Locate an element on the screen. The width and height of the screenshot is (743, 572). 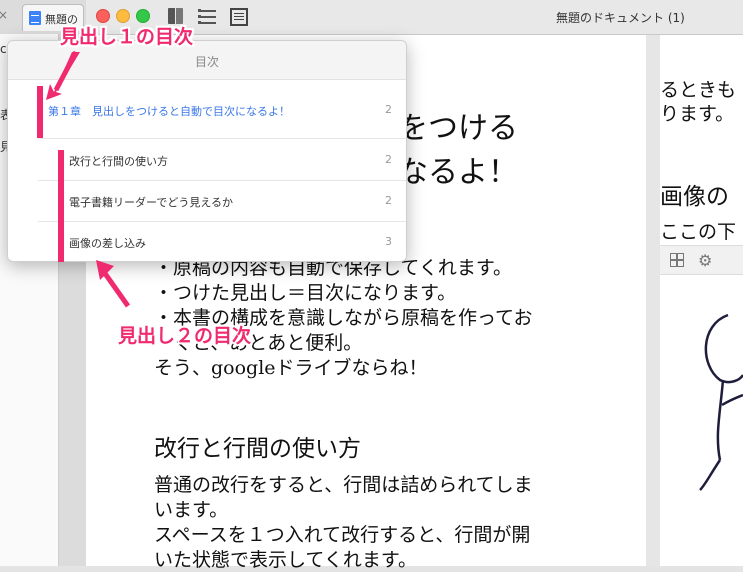
zoom-window-button is located at coordinates (143, 16).